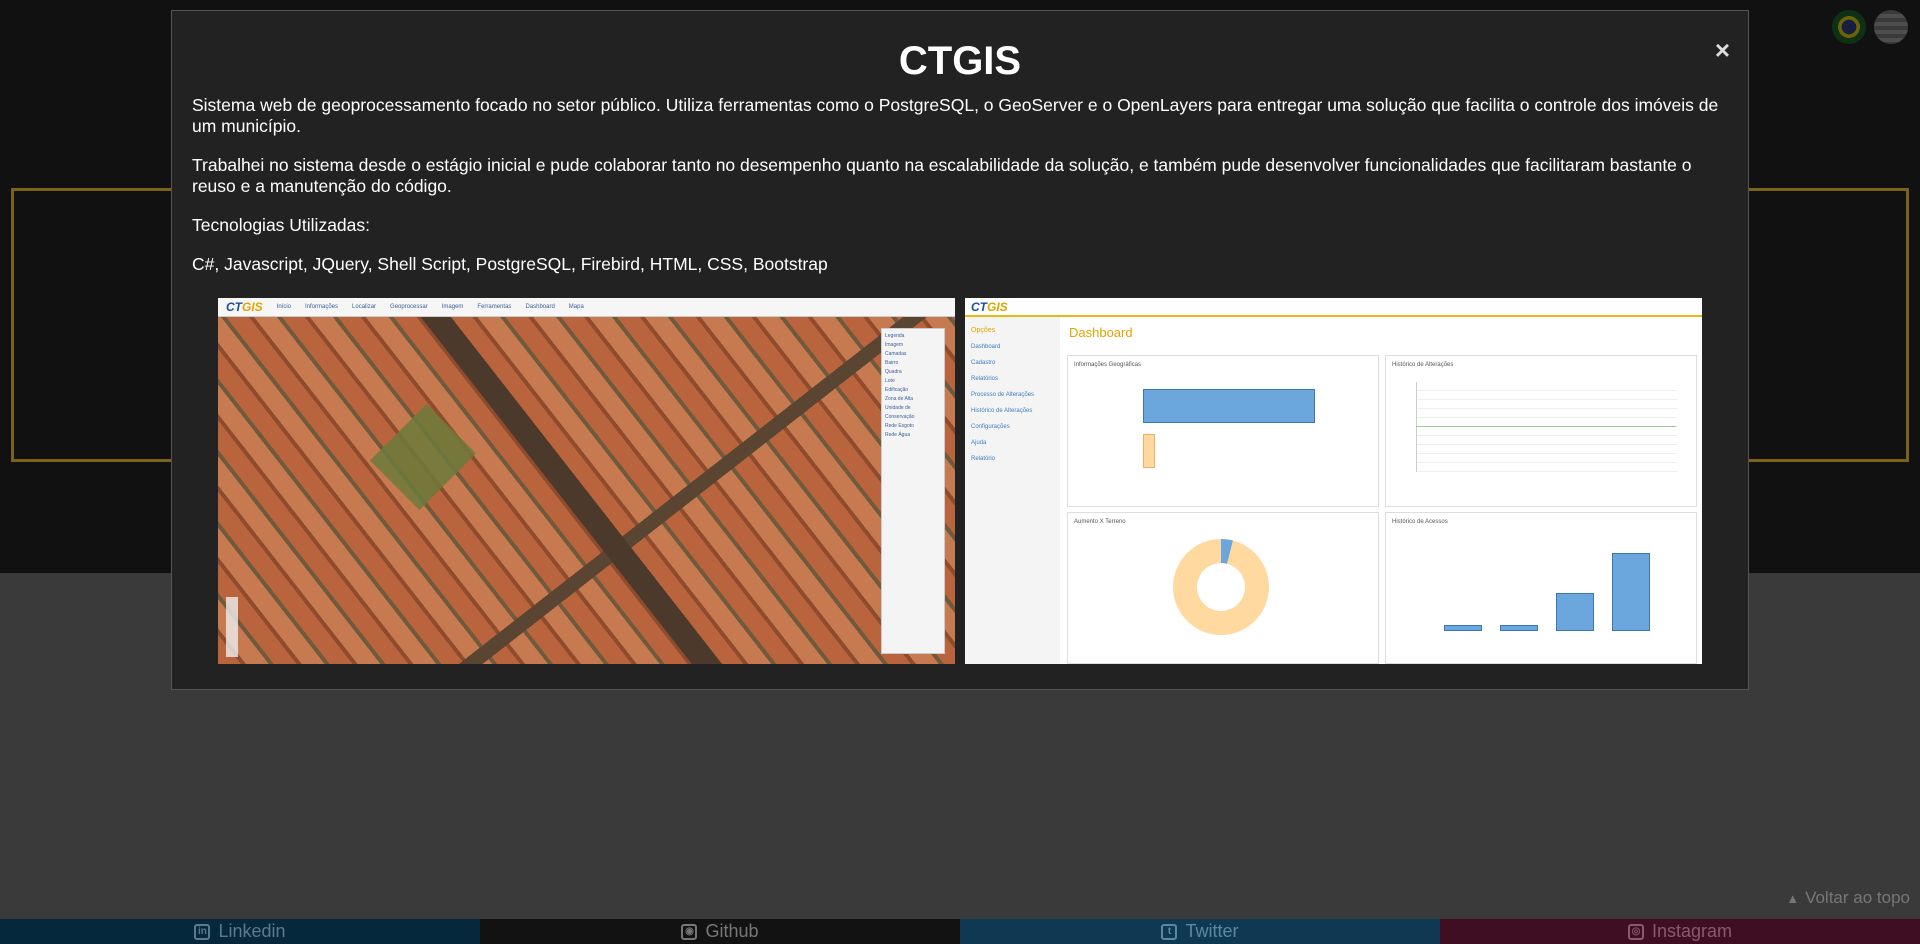  What do you see at coordinates (1848, 898) in the screenshot?
I see `back-to-top-link: ▲ Voltar ao topo` at bounding box center [1848, 898].